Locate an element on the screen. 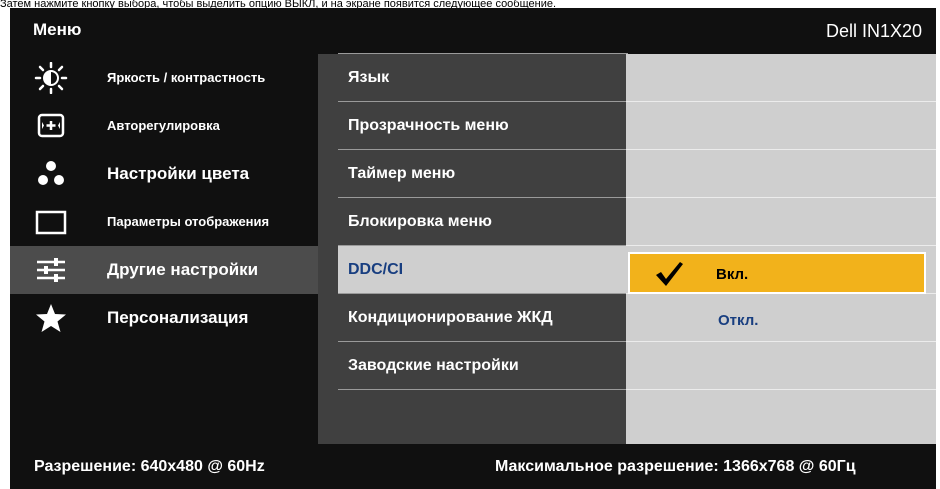 The height and width of the screenshot is (489, 940). menu-item-personalization: Персонализация is located at coordinates (164, 318).